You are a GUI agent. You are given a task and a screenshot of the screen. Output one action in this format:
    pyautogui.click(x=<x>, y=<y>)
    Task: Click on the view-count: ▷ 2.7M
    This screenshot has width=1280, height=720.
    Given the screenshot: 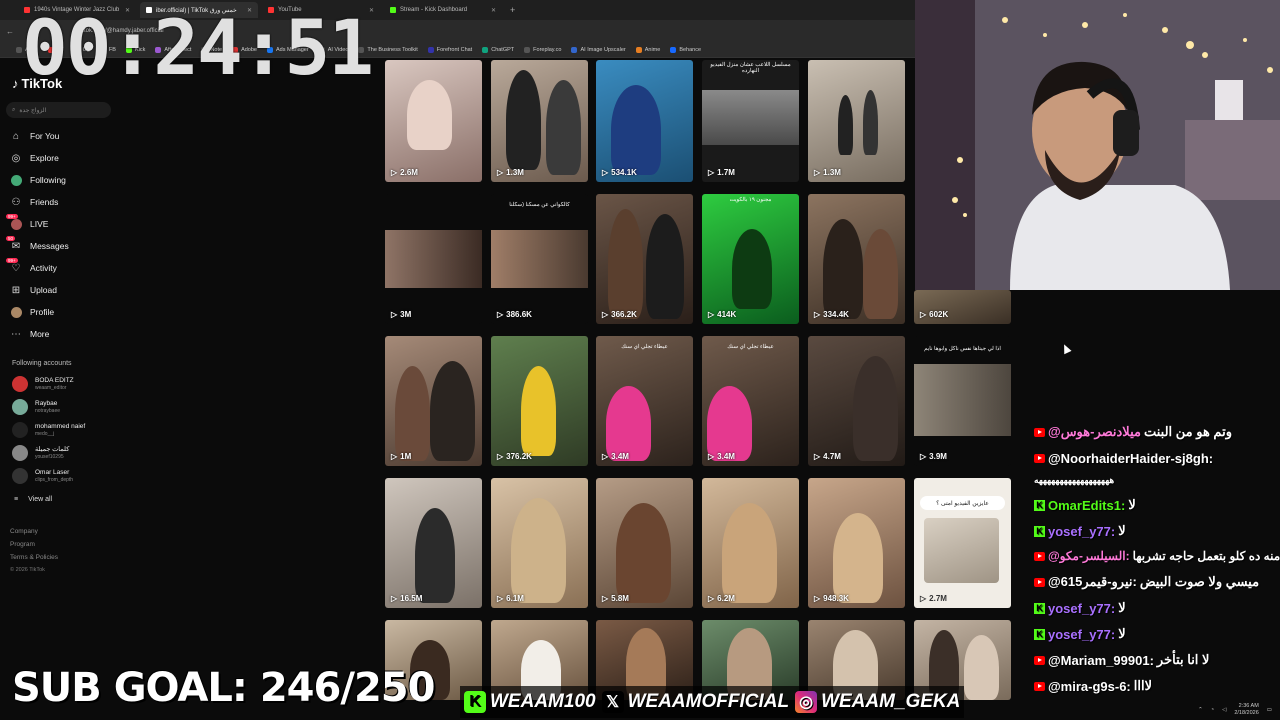 What is the action you would take?
    pyautogui.click(x=933, y=598)
    